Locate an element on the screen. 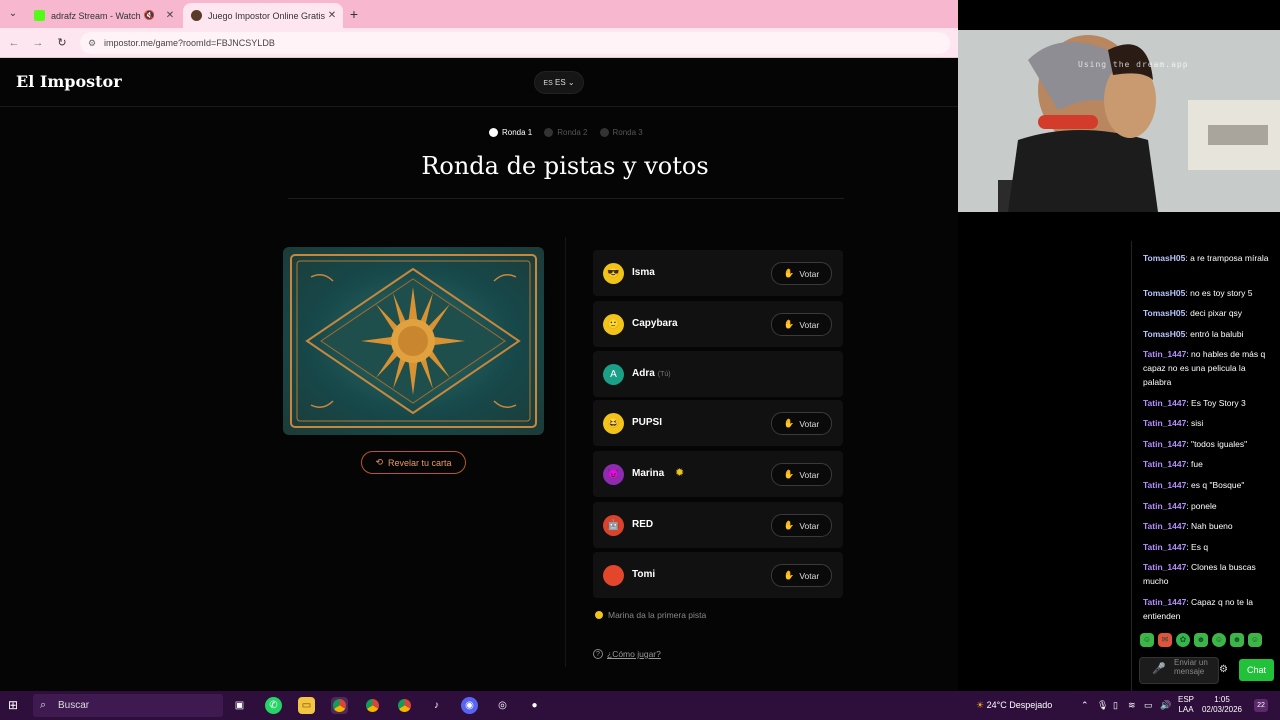 This screenshot has width=1280, height=720. tiktok-icon: ♪ is located at coordinates (436, 705).